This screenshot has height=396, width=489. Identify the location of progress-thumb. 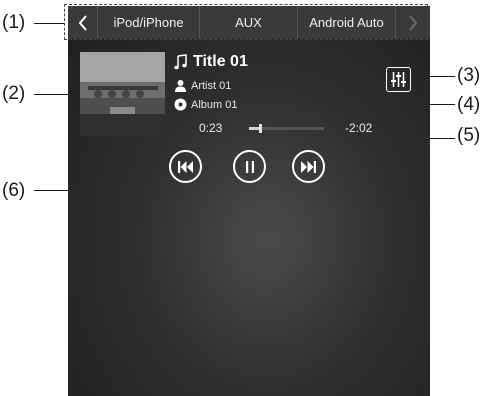
(261, 128).